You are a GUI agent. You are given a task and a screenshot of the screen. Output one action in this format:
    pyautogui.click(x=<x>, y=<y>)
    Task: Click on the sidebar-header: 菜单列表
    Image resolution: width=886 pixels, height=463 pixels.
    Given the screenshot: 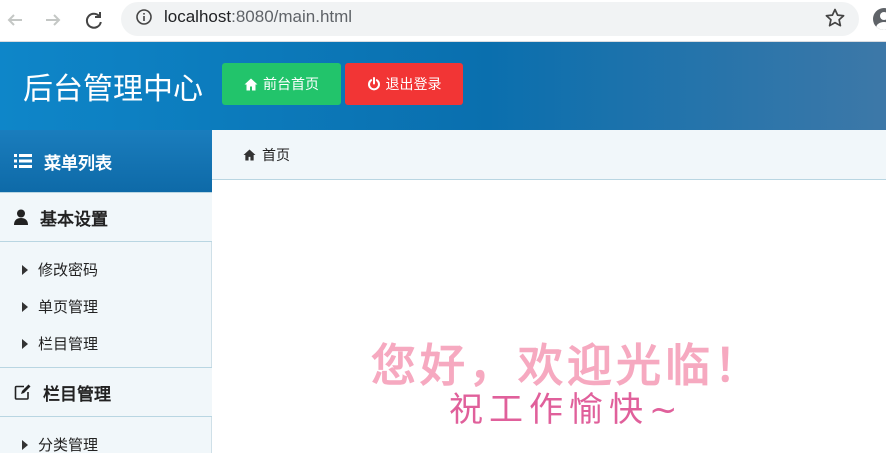 What is the action you would take?
    pyautogui.click(x=106, y=161)
    